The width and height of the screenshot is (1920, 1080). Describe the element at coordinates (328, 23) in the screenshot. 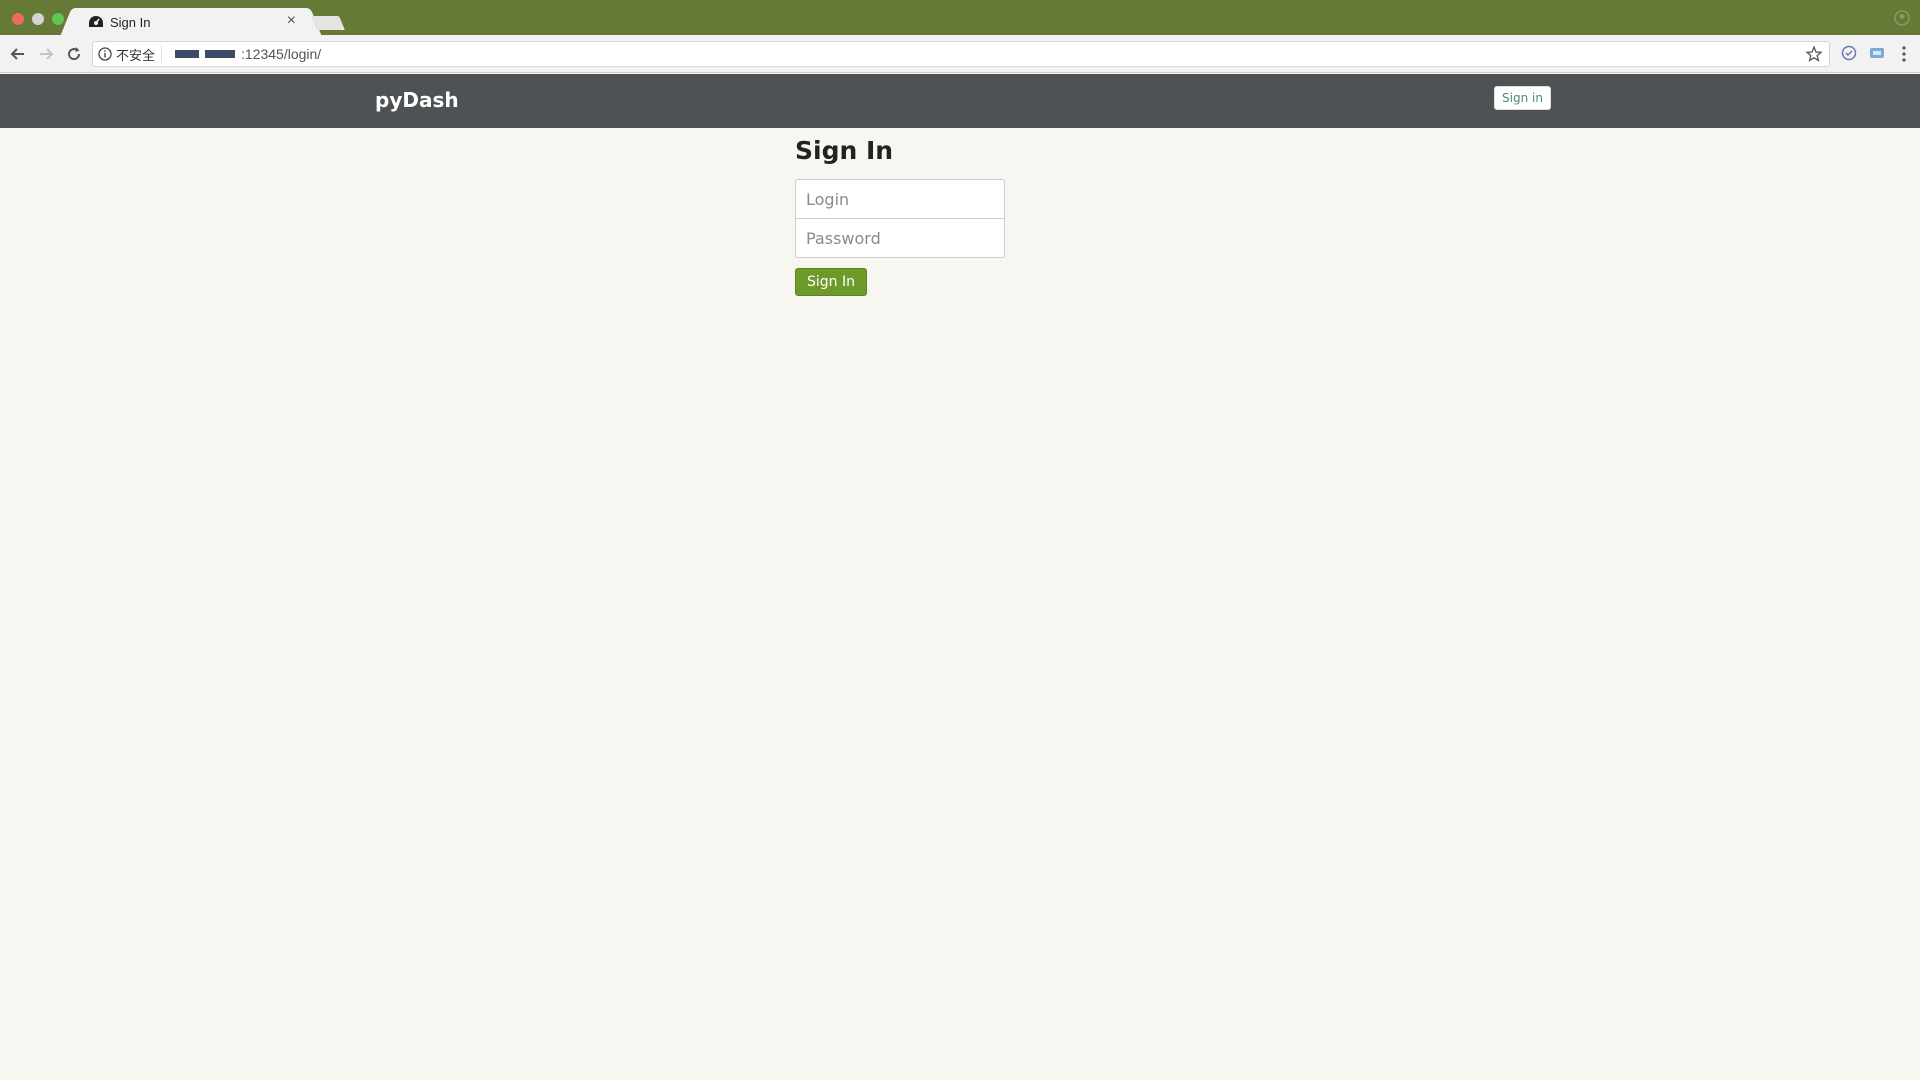

I see `new-tab-button` at that location.